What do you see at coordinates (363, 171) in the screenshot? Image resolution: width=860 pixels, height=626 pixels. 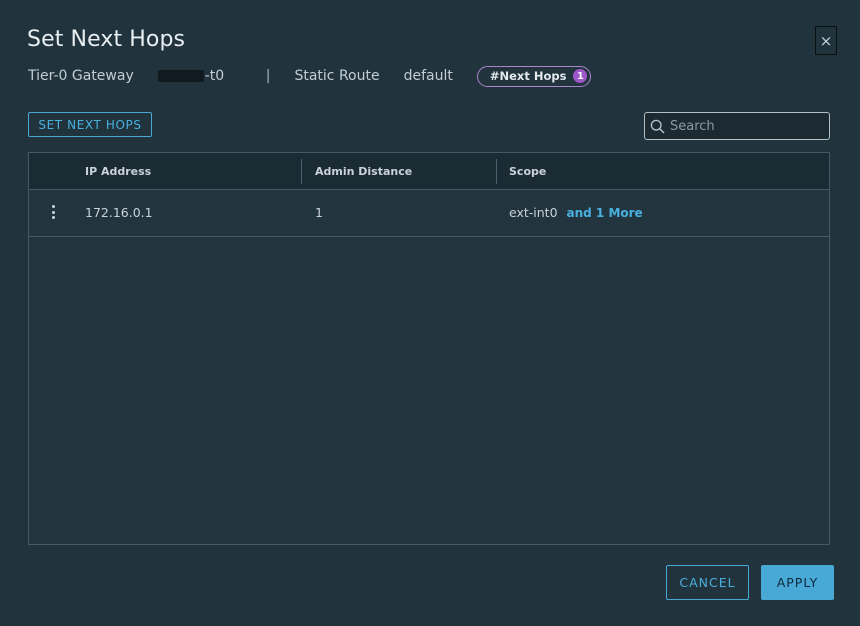 I see `column-header-admin-distance: Admin Distance` at bounding box center [363, 171].